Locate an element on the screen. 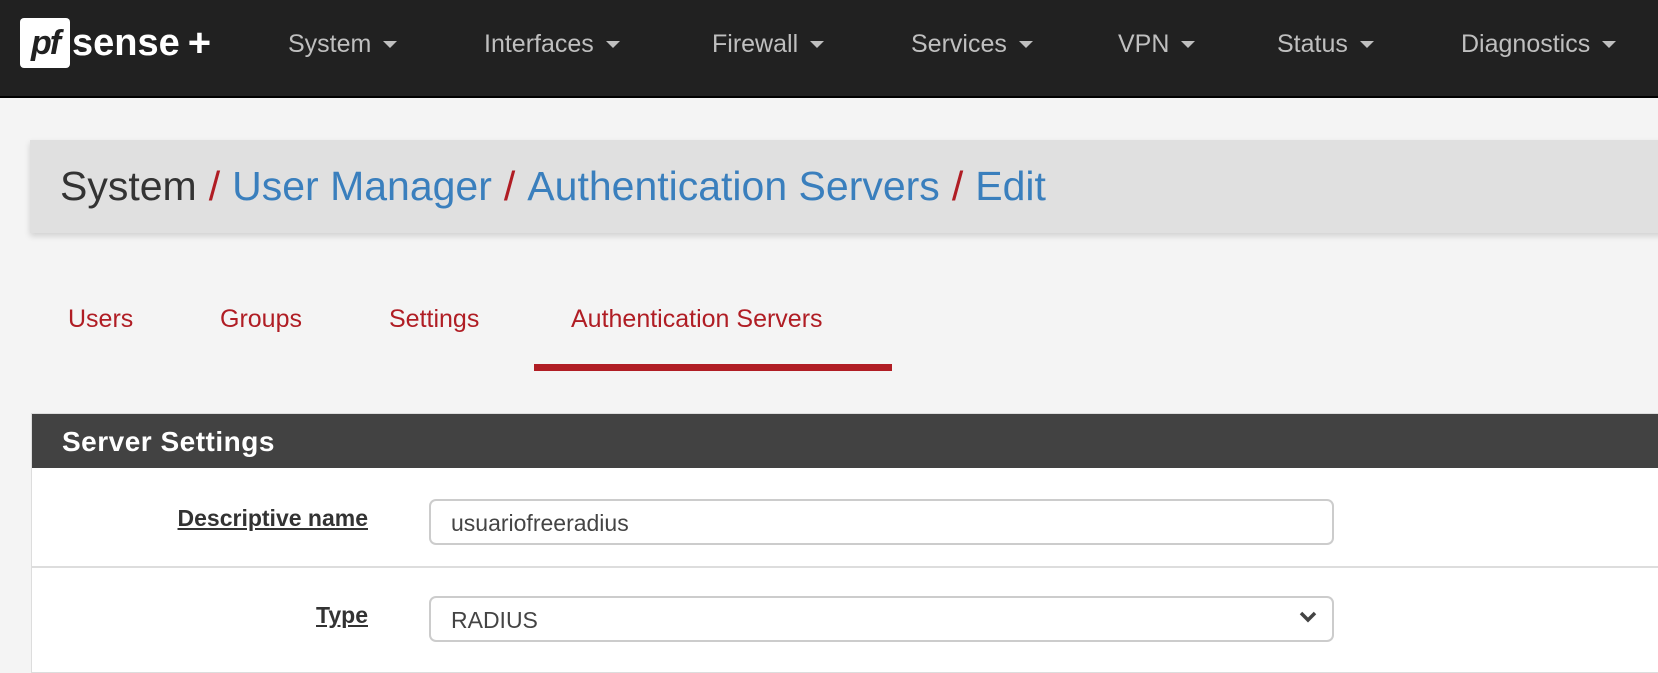  descriptive-name-row: Descriptive name usuariofreeradius is located at coordinates (845, 518).